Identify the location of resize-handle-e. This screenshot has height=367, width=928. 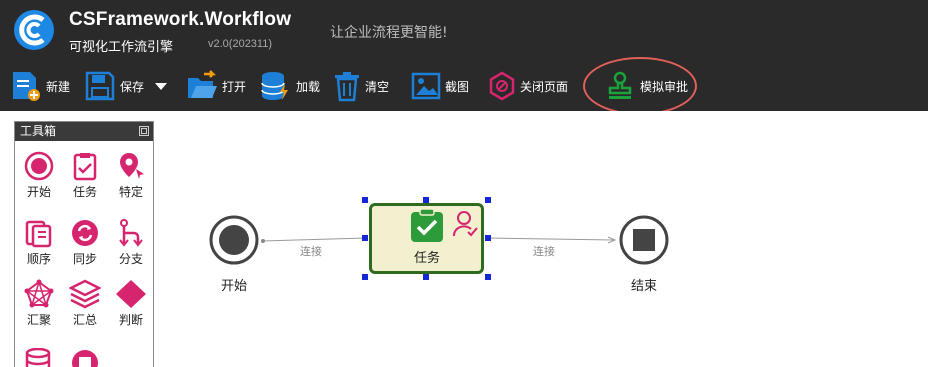
(488, 238).